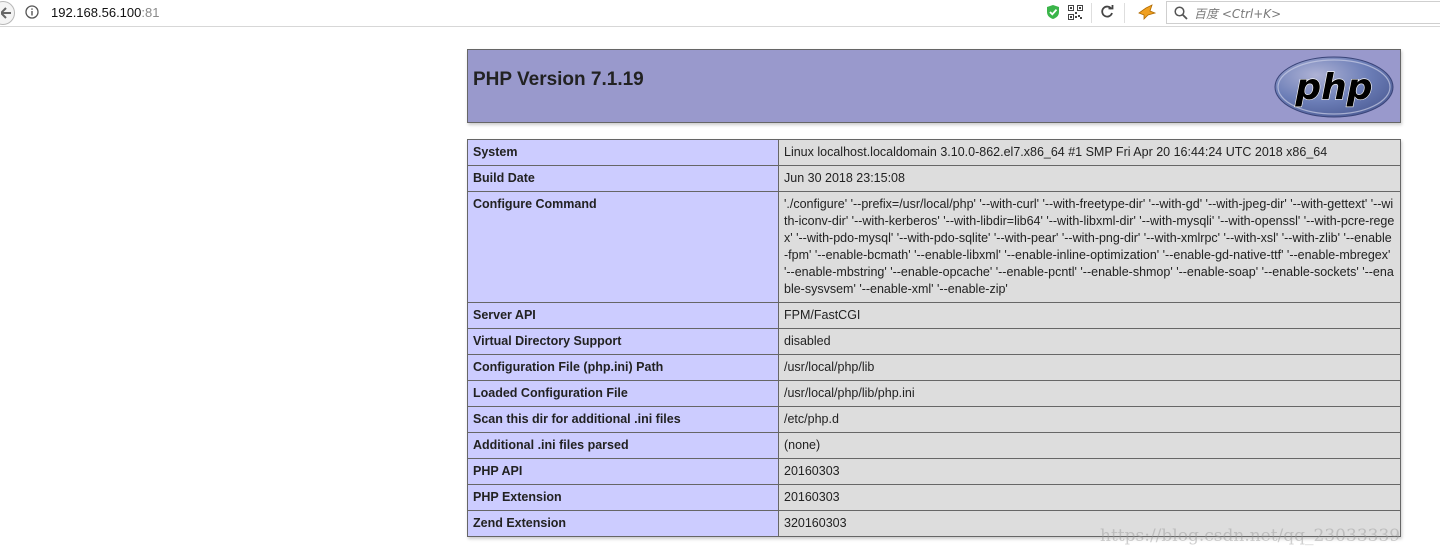 This screenshot has height=555, width=1440. I want to click on table-row: Virtual Directory Support disabled, so click(934, 341).